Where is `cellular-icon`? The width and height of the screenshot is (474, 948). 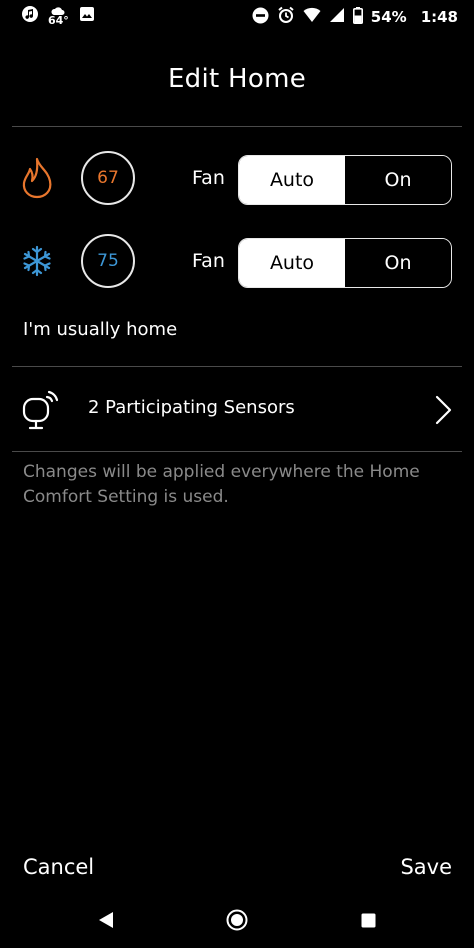
cellular-icon is located at coordinates (337, 17).